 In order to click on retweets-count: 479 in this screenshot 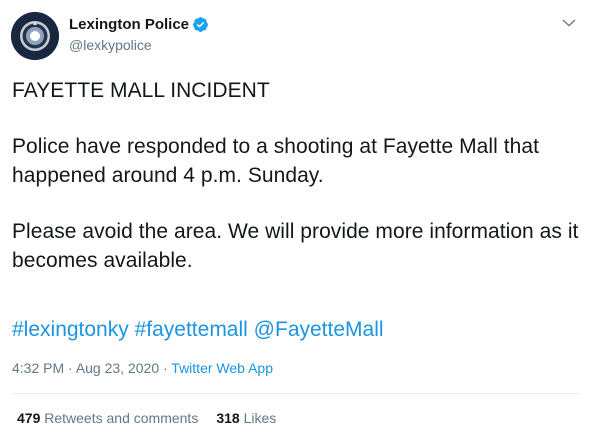, I will do `click(29, 418)`.